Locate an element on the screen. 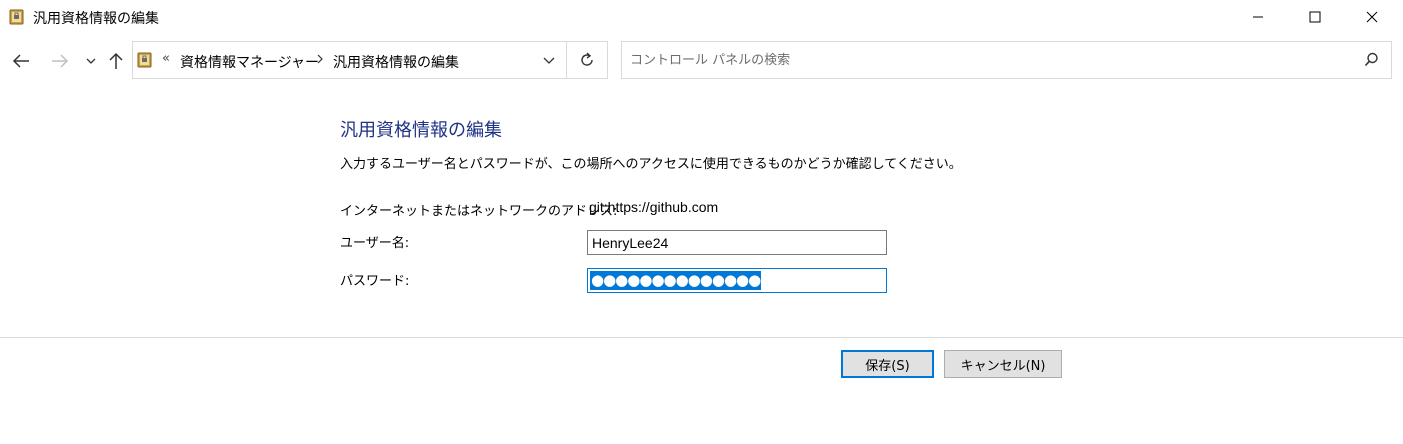 This screenshot has width=1403, height=444. close-button is located at coordinates (1372, 17).